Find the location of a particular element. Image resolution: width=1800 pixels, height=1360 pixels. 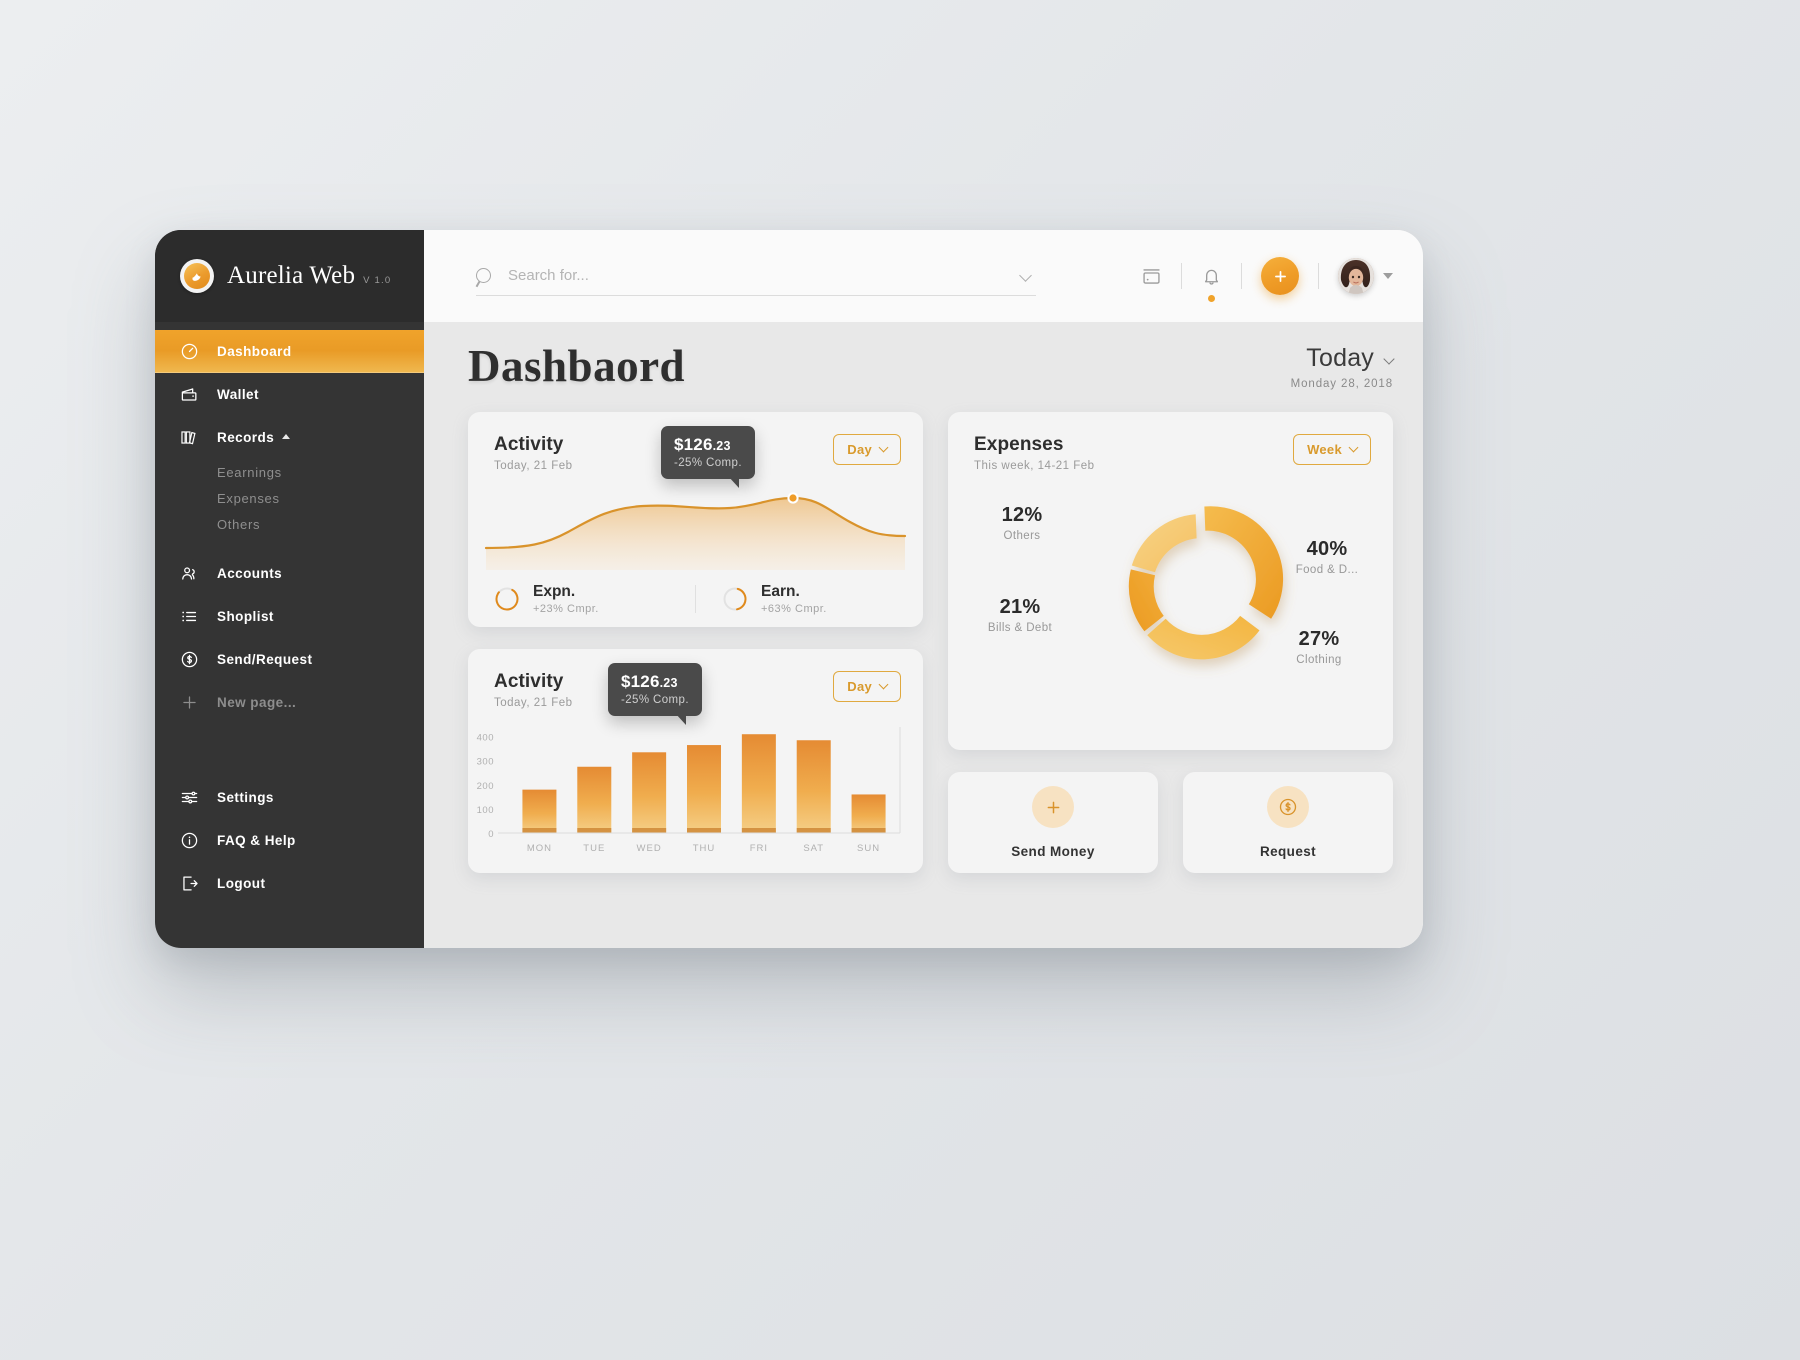

stat-label: Earn. is located at coordinates (780, 591).